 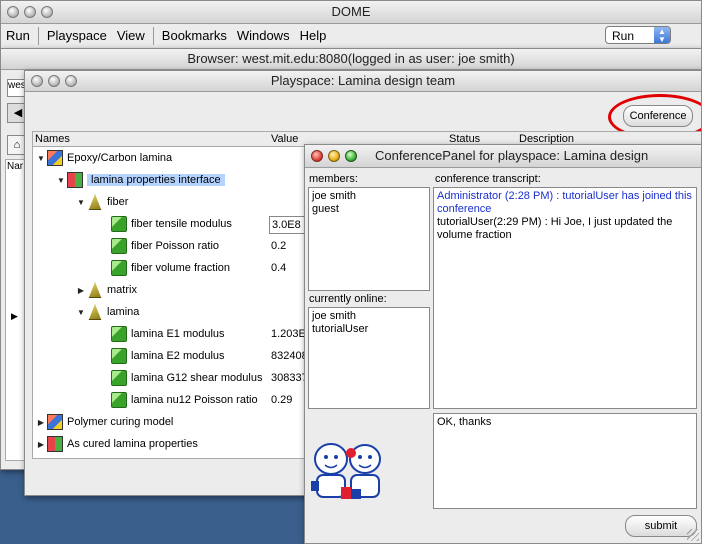 I want to click on value-cell: 1.203E, so click(x=288, y=334).